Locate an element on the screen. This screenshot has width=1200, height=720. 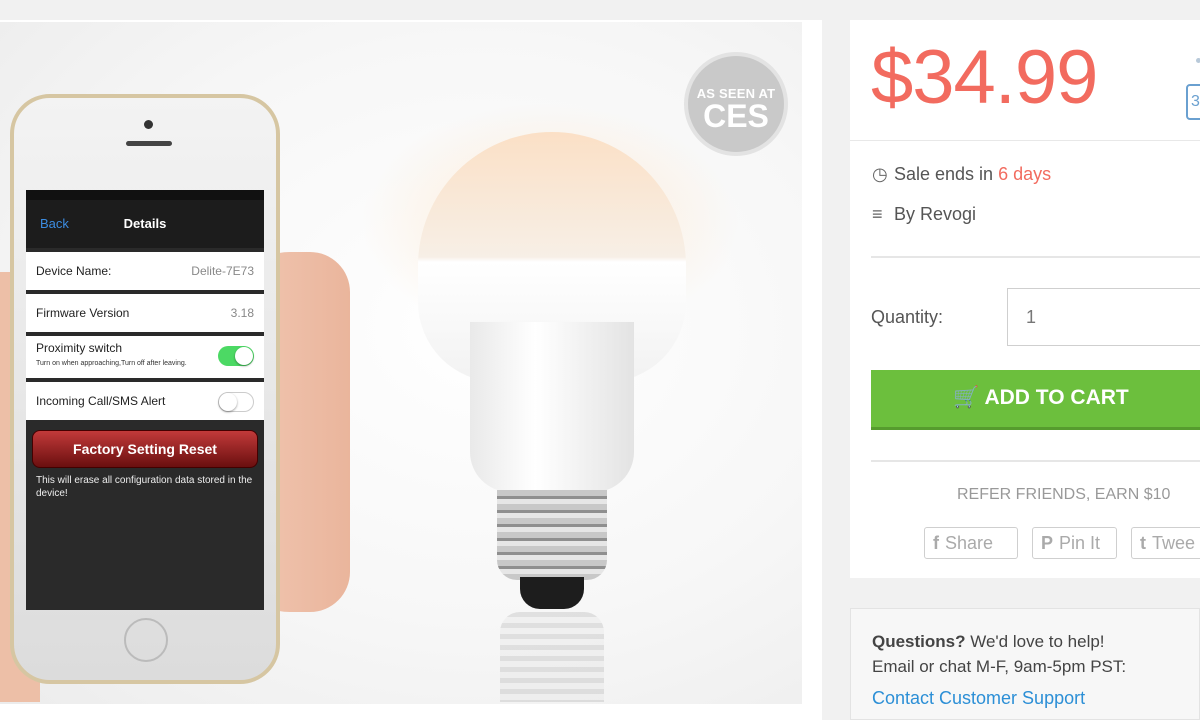
price: $34.99 is located at coordinates (984, 77).